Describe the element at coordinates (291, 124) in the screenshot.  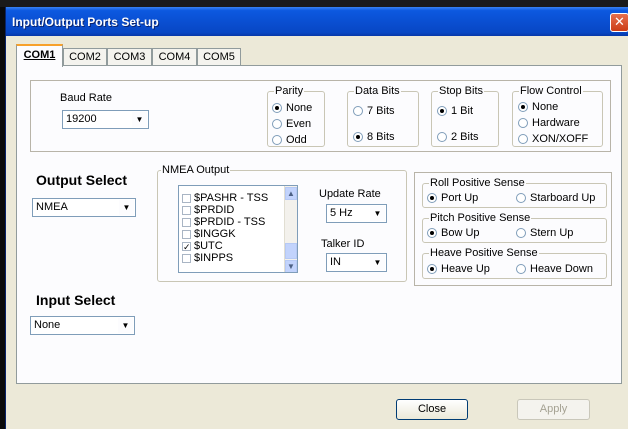
I see `parity-even-radio: Even` at that location.